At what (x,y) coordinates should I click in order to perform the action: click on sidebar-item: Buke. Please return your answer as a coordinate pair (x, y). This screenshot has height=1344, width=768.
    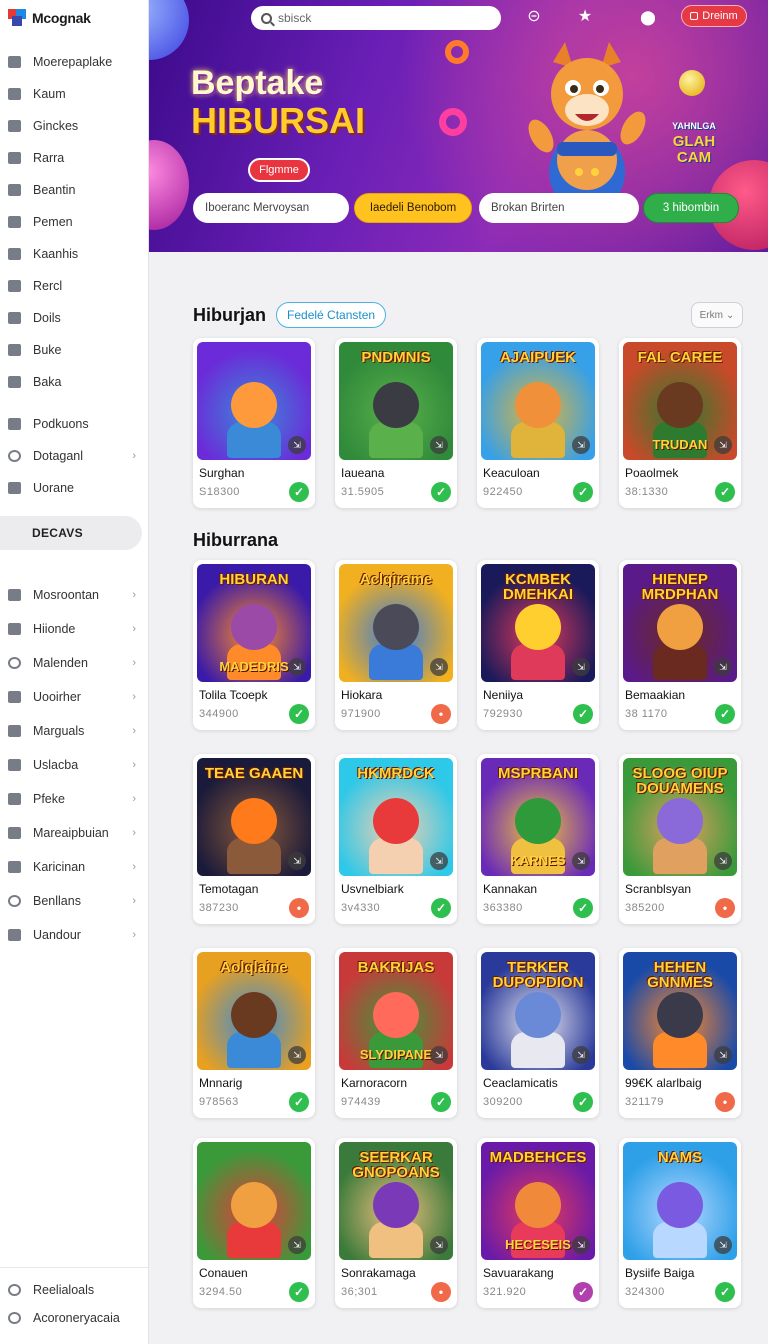
    Looking at the image, I should click on (74, 350).